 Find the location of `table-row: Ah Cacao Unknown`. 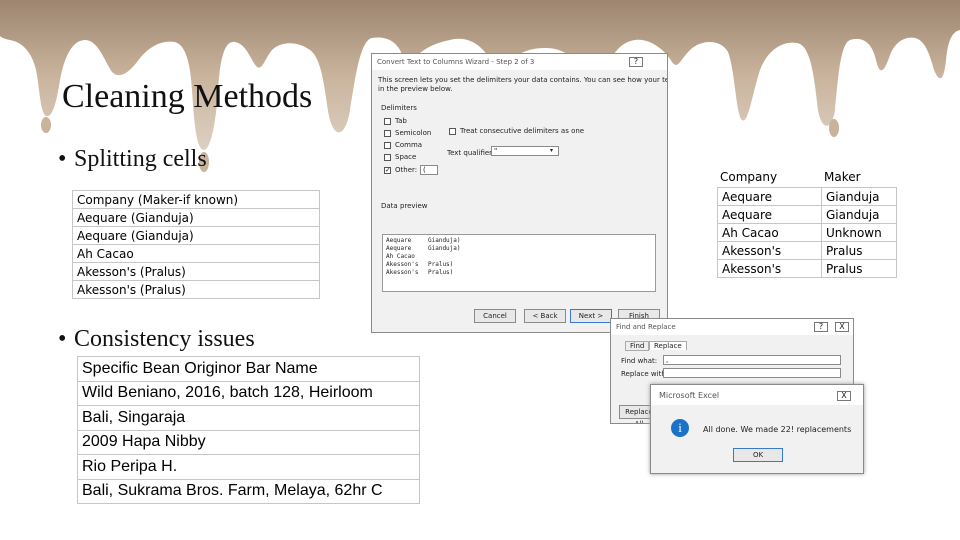

table-row: Ah Cacao Unknown is located at coordinates (807, 232).